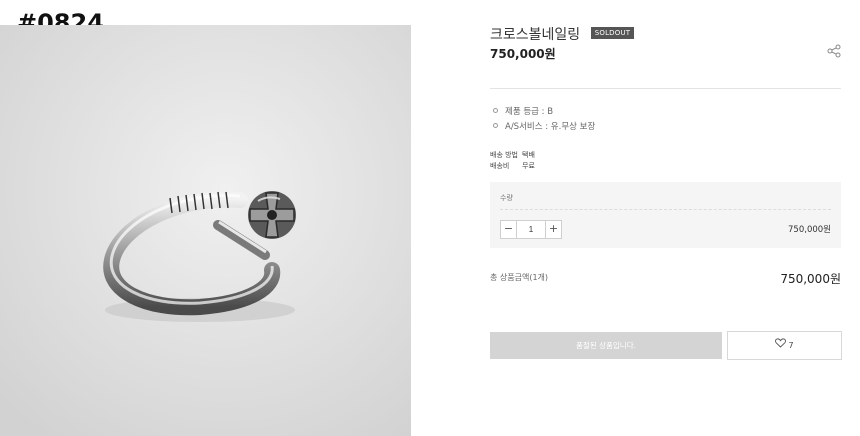  I want to click on decrease-button: −, so click(509, 229).